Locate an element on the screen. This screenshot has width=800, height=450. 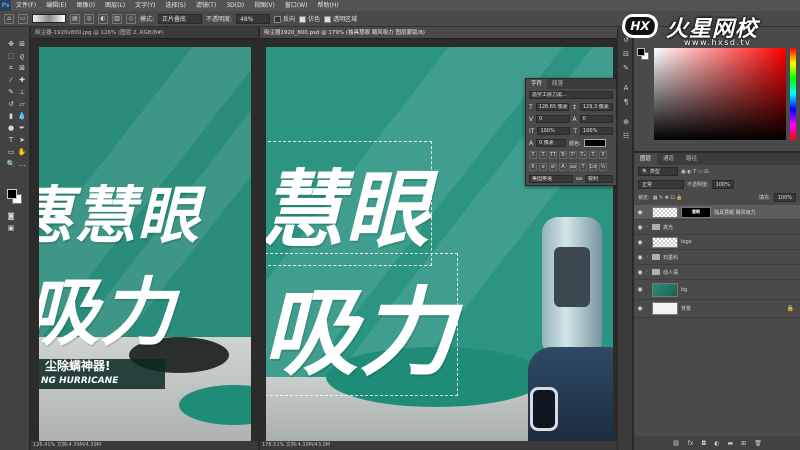
blend-mode-select: 正常 is located at coordinates (661, 184).